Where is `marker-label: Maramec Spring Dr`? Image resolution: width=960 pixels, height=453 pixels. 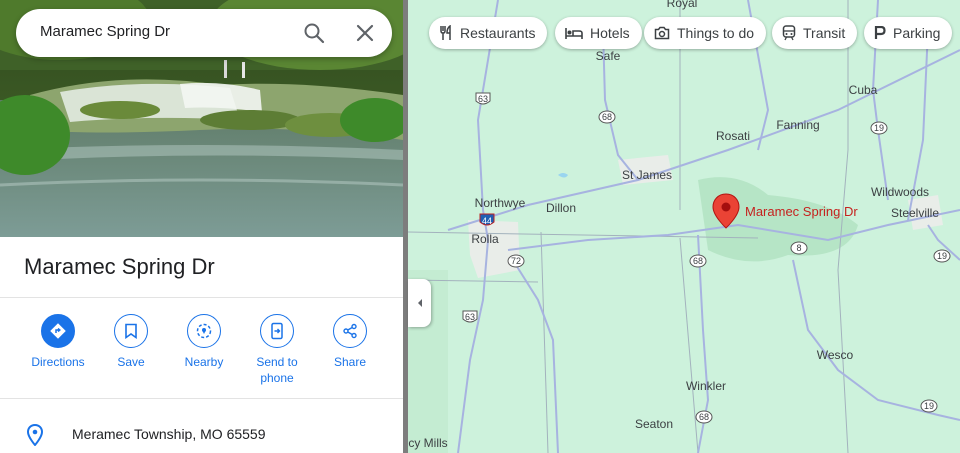 marker-label: Maramec Spring Dr is located at coordinates (801, 211).